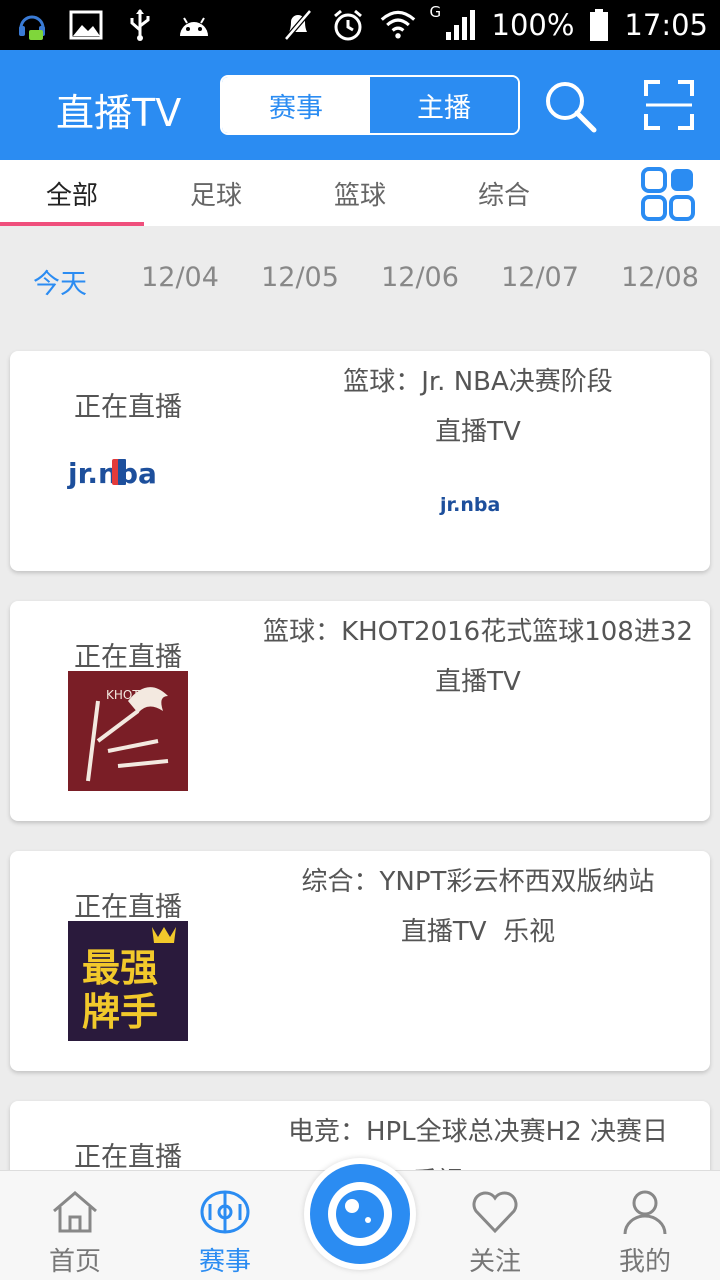  I want to click on event-title: 电竞：HPL全球总决赛H2 决赛日, so click(478, 1132).